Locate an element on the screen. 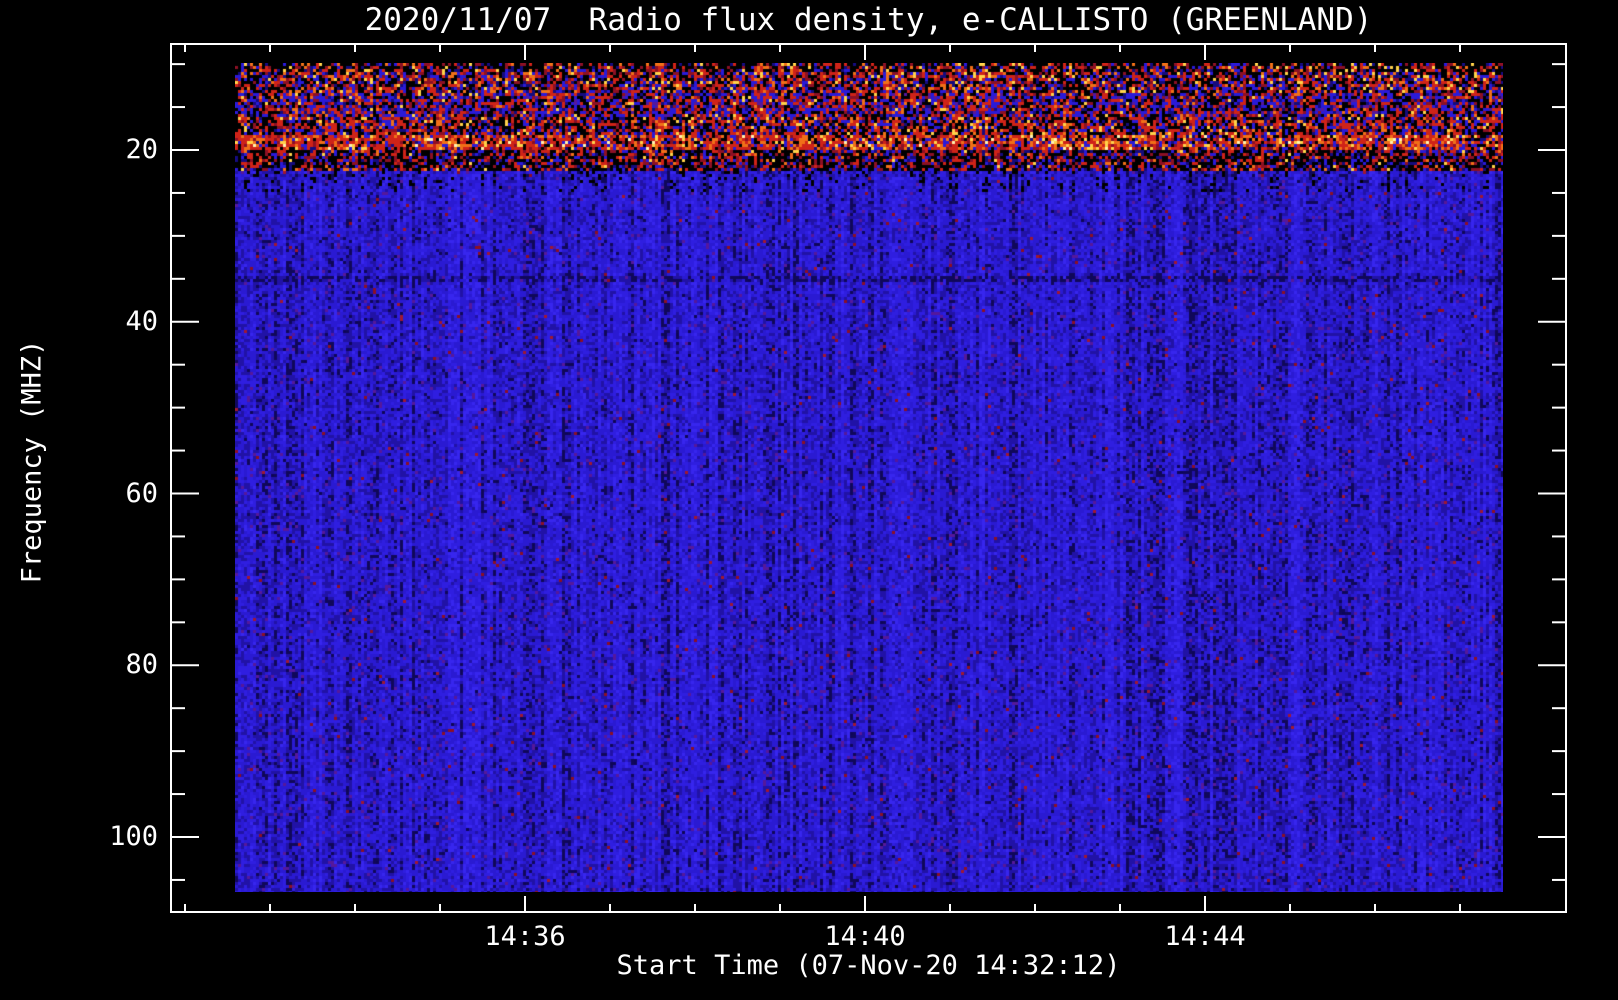 This screenshot has height=1000, width=1618. y-tick-label: 40 is located at coordinates (141, 321).